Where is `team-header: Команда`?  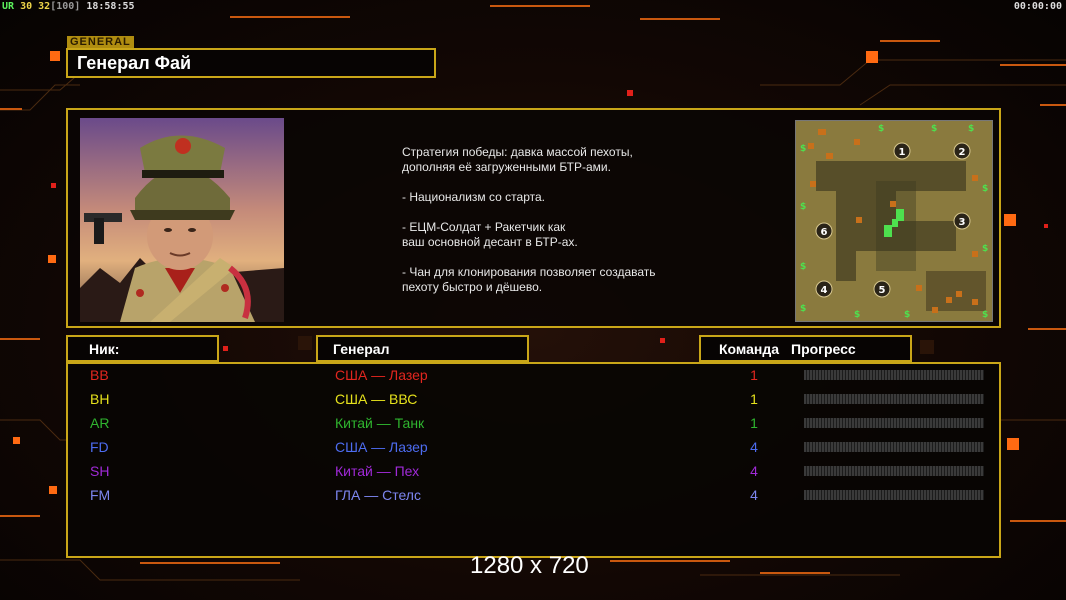 team-header: Команда is located at coordinates (749, 349).